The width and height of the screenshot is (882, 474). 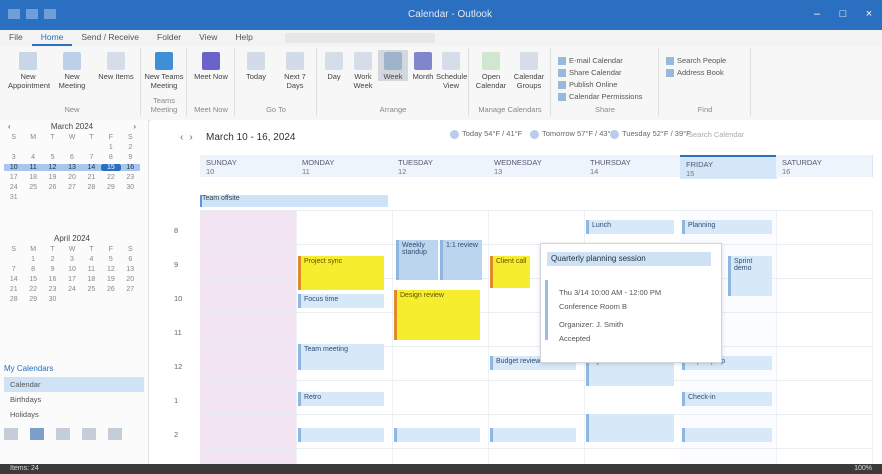 I want to click on calendar-event: Client call, so click(x=510, y=272).